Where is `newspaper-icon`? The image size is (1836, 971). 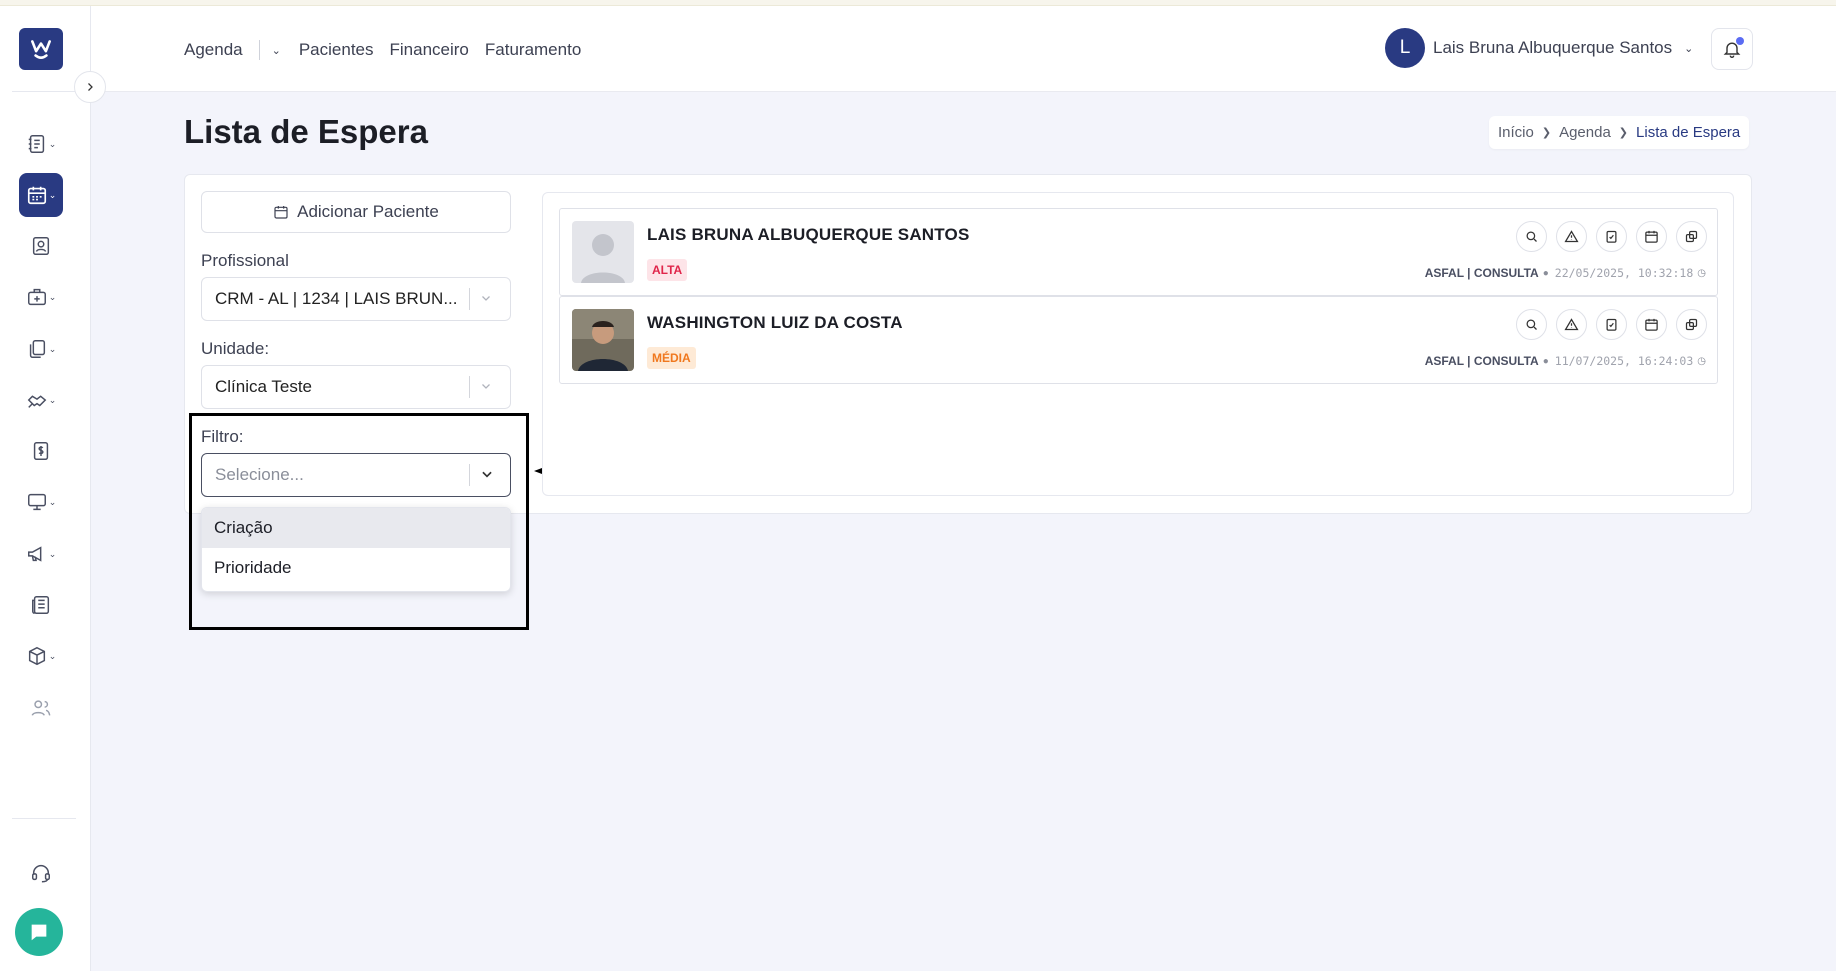 newspaper-icon is located at coordinates (41, 605).